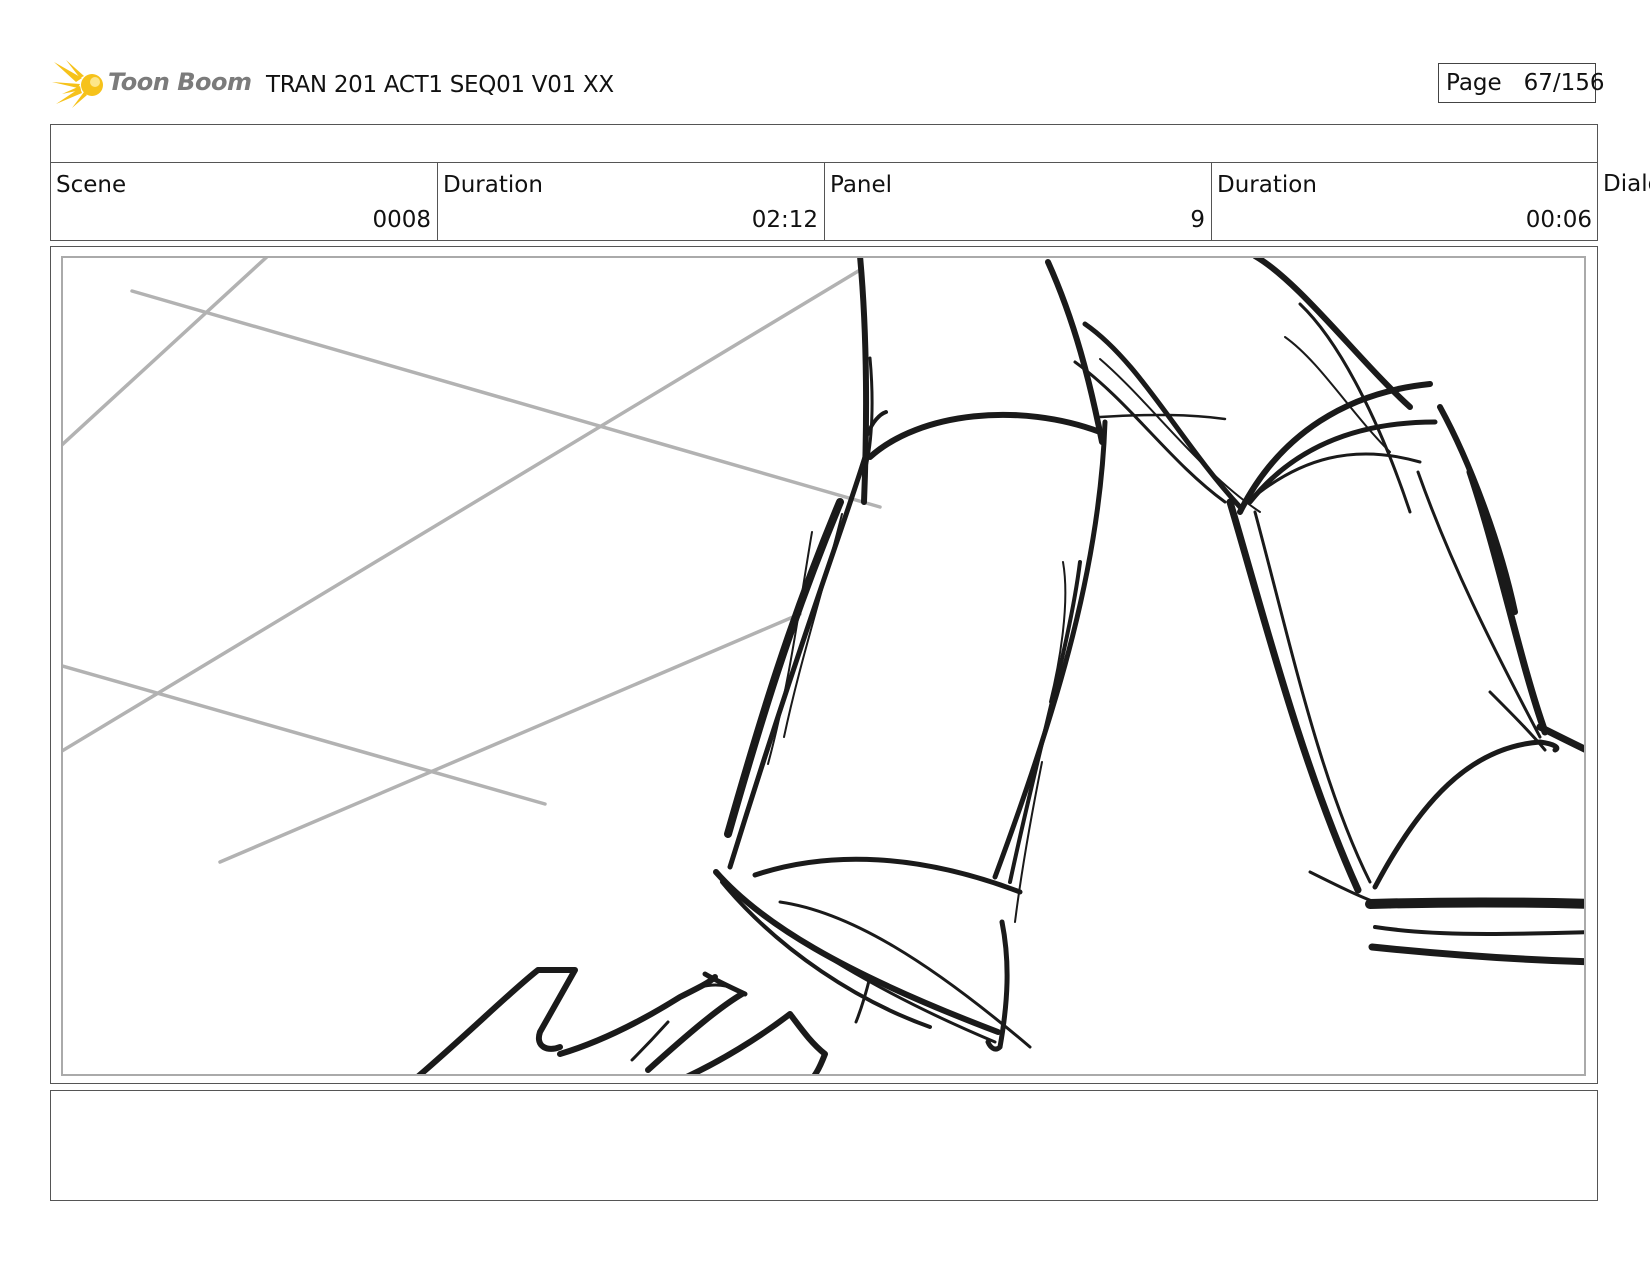  What do you see at coordinates (1626, 184) in the screenshot?
I see `dialog-label: Dialo` at bounding box center [1626, 184].